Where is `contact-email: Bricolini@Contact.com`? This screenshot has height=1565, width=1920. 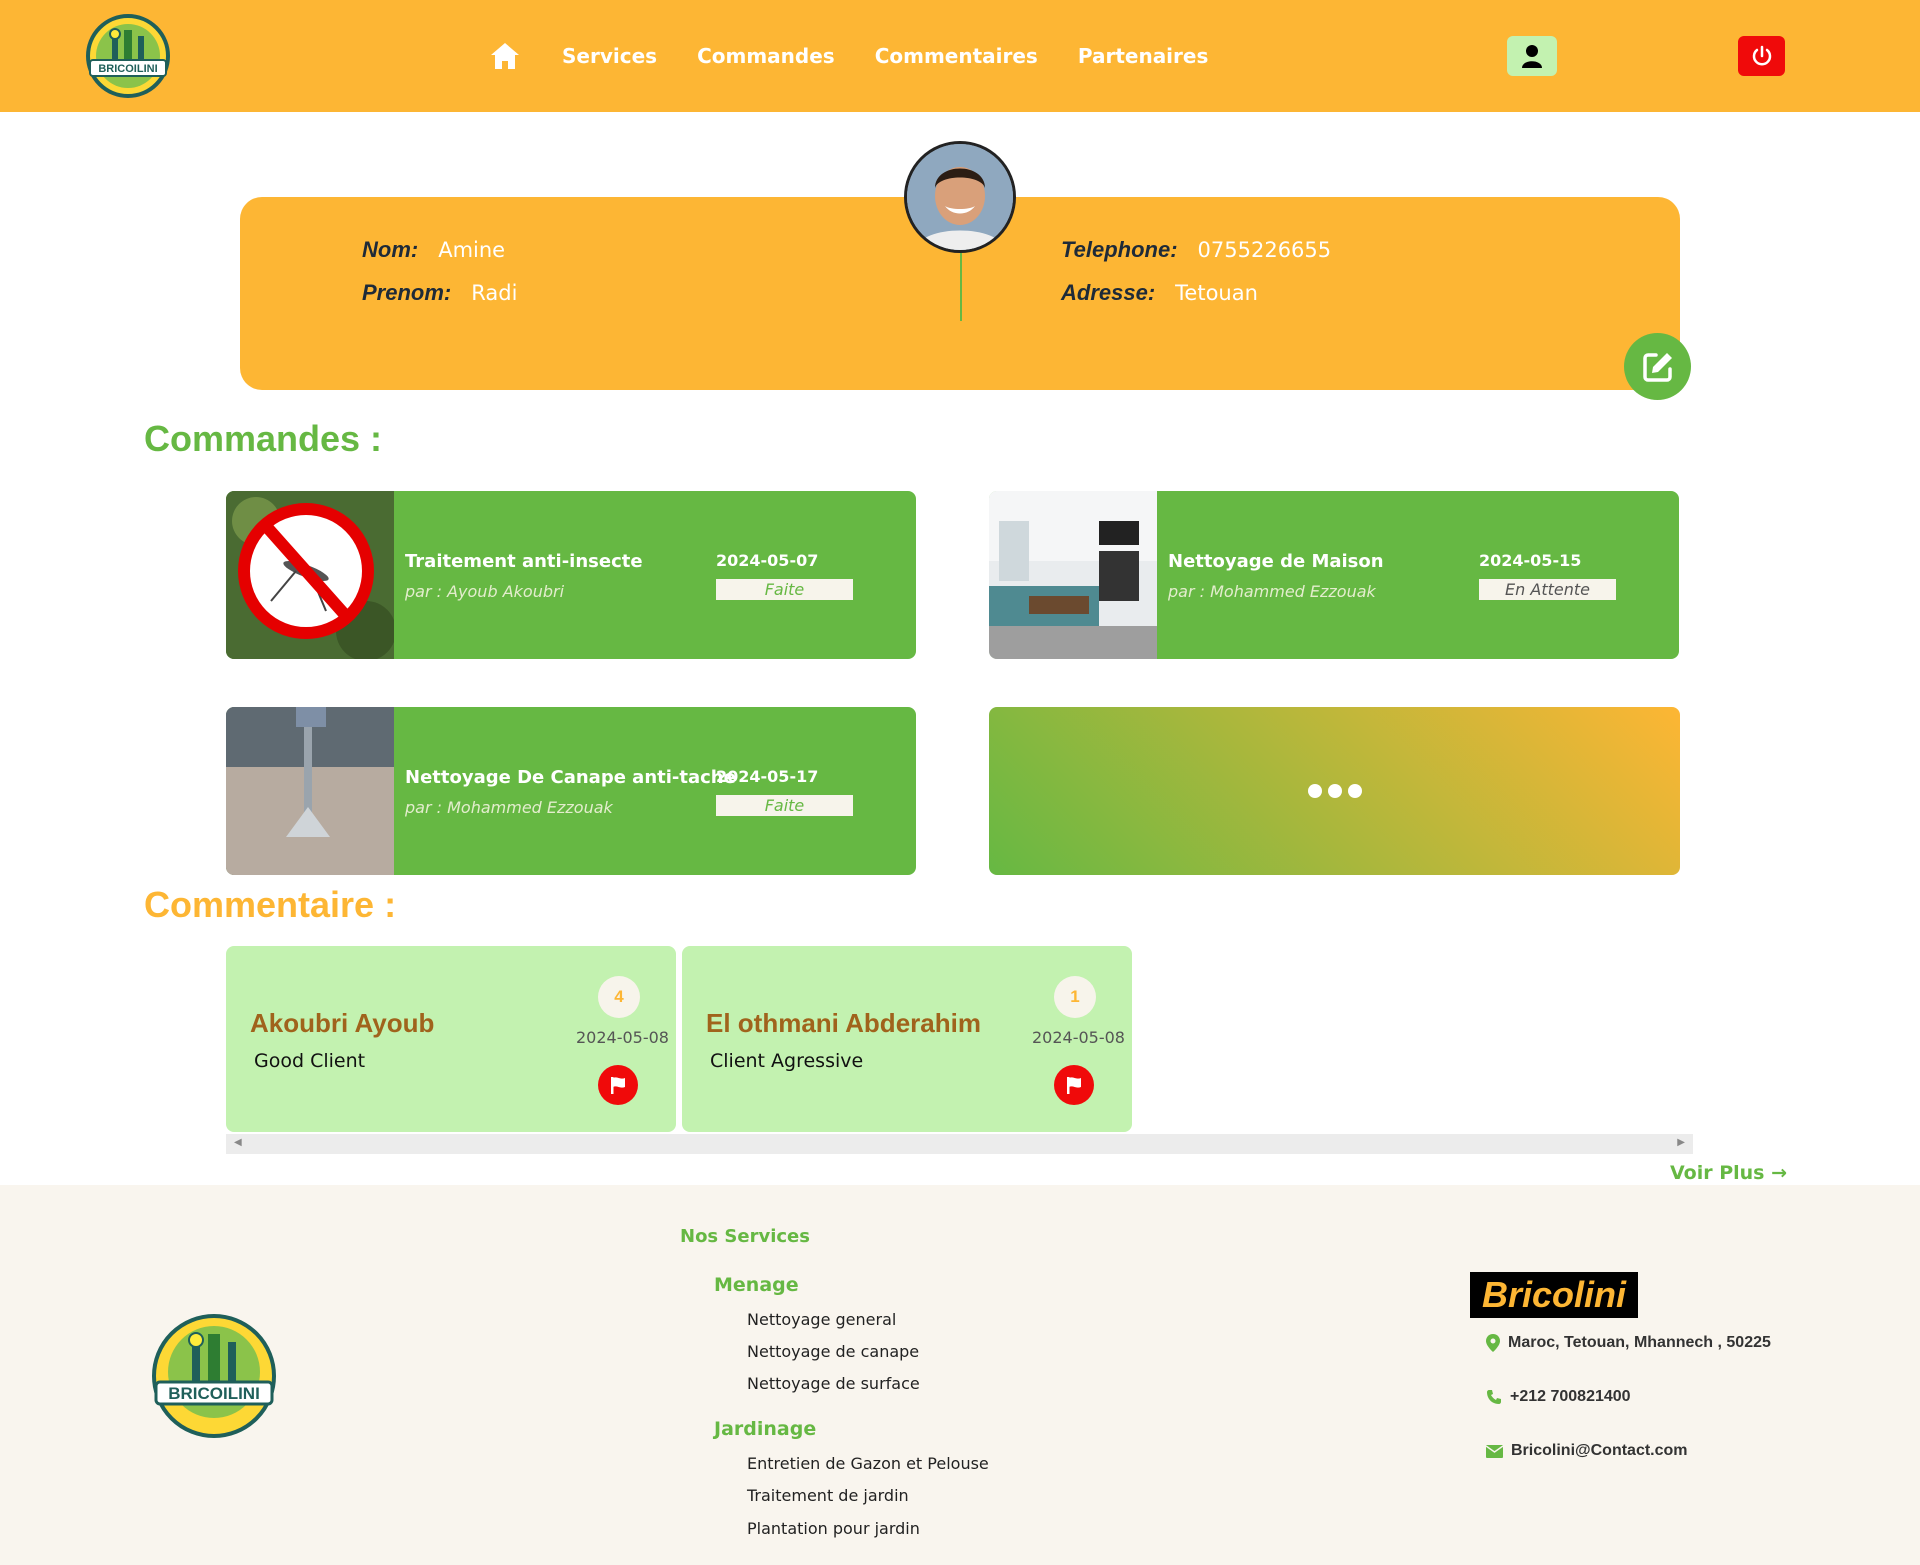
contact-email: Bricolini@Contact.com is located at coordinates (1587, 1451).